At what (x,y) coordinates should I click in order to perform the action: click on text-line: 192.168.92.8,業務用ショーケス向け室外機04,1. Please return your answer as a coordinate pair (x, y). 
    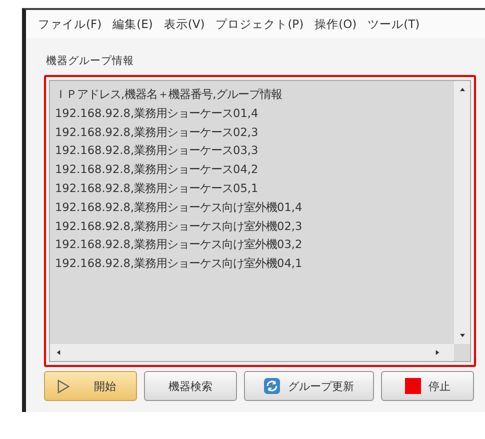
    Looking at the image, I should click on (178, 264).